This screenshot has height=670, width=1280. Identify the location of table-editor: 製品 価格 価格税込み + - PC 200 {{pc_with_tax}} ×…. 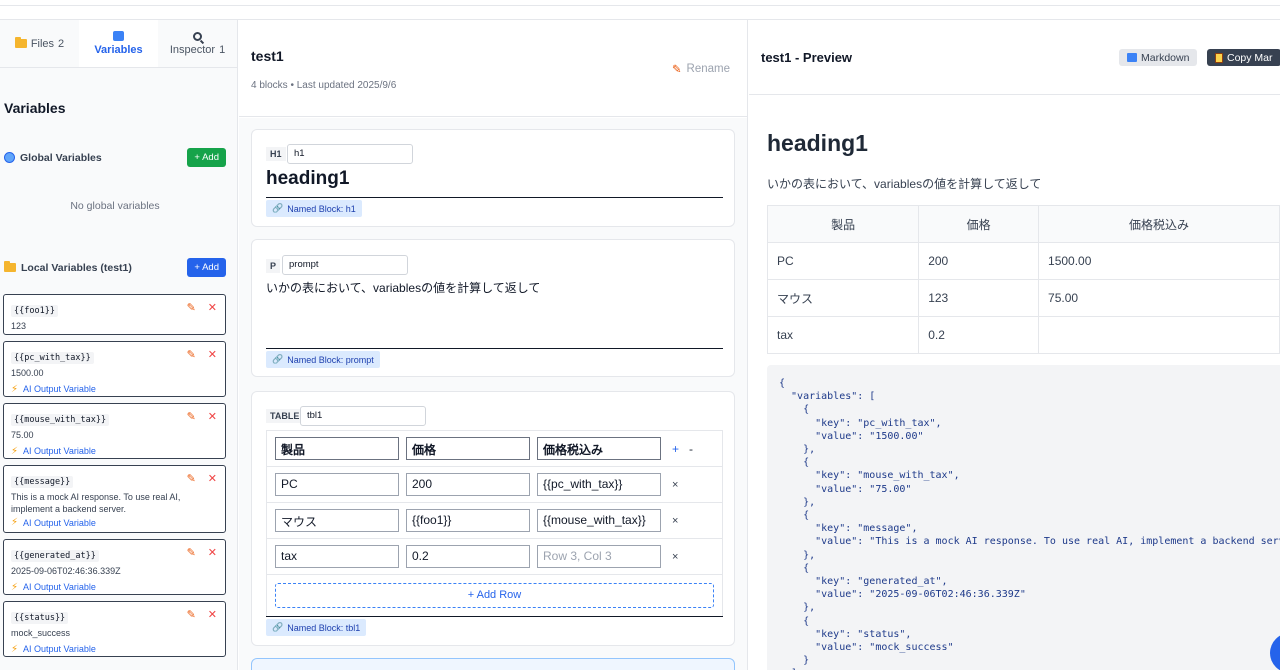
(494, 523).